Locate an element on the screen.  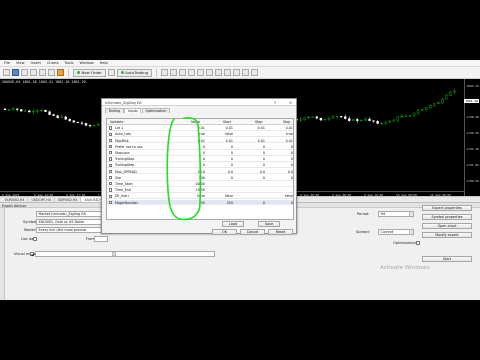
expert-properties-button: Expert properties is located at coordinates (447, 208).